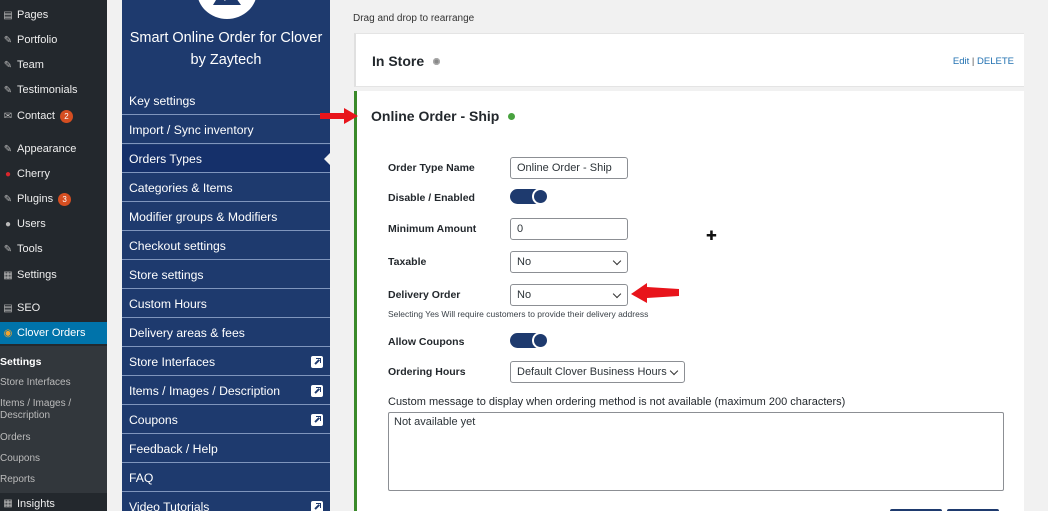  I want to click on wp-menu-contact: ✉ Contact 2, so click(53, 116).